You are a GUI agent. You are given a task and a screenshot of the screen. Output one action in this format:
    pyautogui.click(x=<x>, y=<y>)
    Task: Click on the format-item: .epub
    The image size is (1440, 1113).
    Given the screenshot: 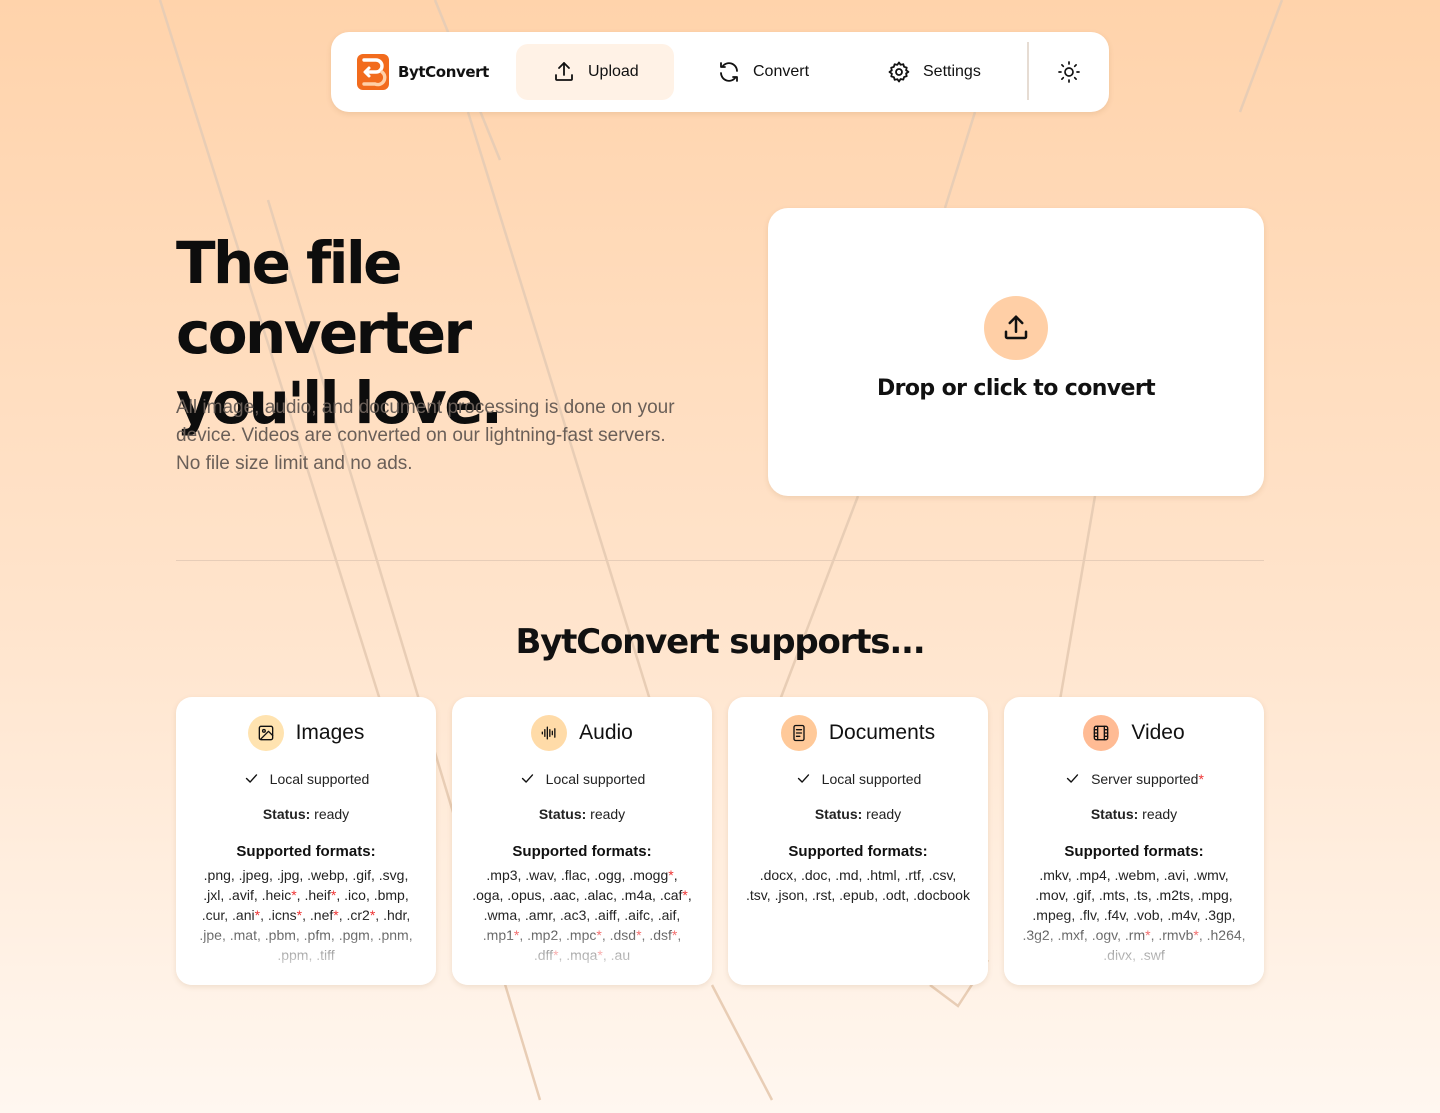 What is the action you would take?
    pyautogui.click(x=857, y=895)
    